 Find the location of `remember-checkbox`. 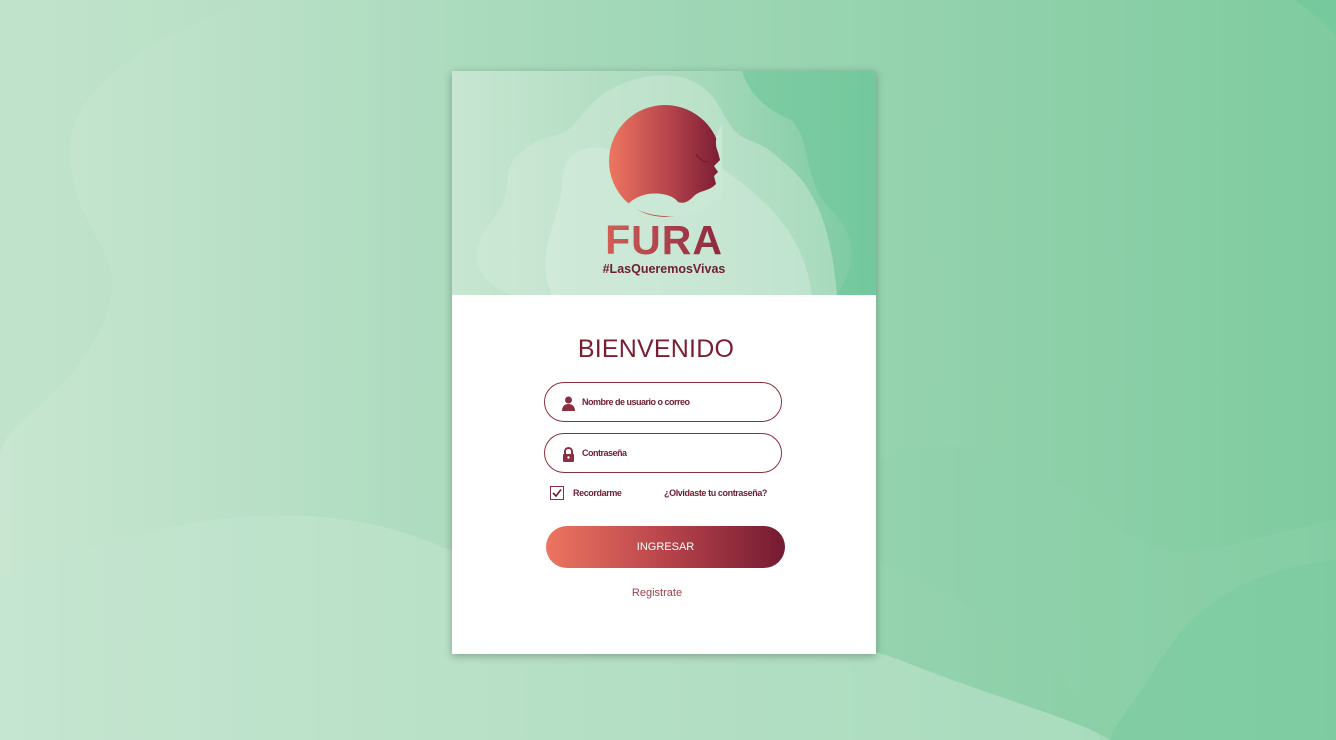

remember-checkbox is located at coordinates (557, 493).